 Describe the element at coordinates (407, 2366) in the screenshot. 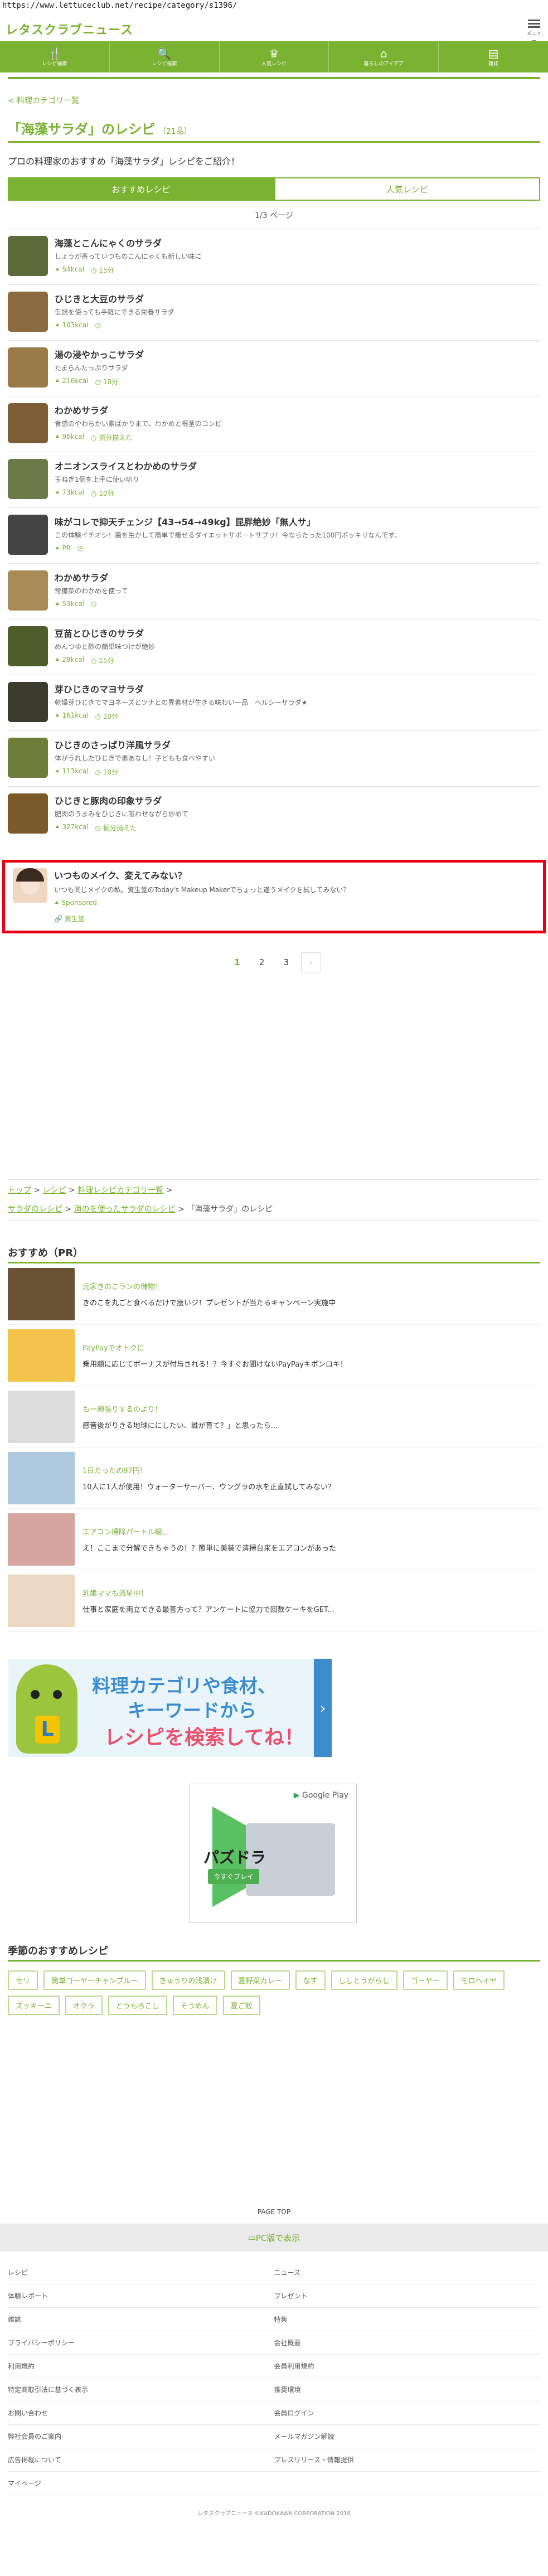

I see `footer-link: 会員利用規約` at that location.